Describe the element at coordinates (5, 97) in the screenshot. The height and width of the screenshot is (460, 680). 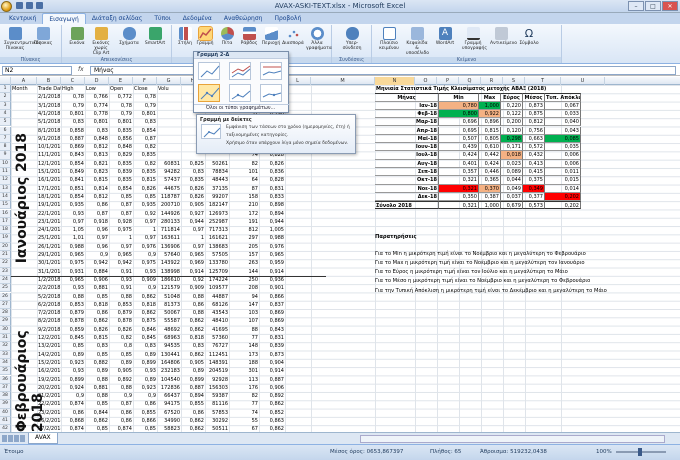
I see `row-header: 2` at that location.